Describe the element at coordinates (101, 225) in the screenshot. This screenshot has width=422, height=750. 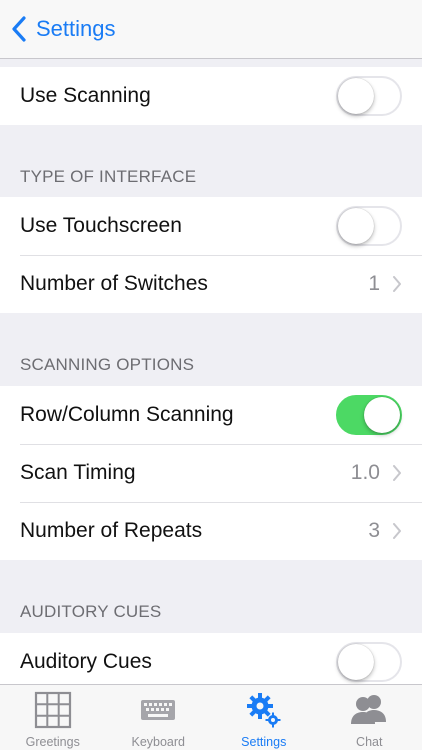
I see `use-touchscreen-label: Use Touchscreen` at that location.